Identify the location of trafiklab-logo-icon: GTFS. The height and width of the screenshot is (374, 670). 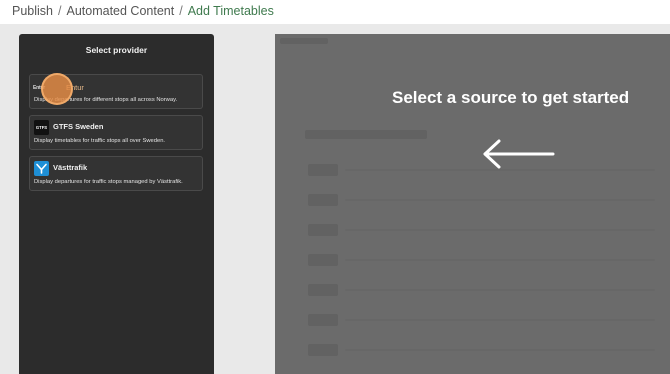
(41, 127).